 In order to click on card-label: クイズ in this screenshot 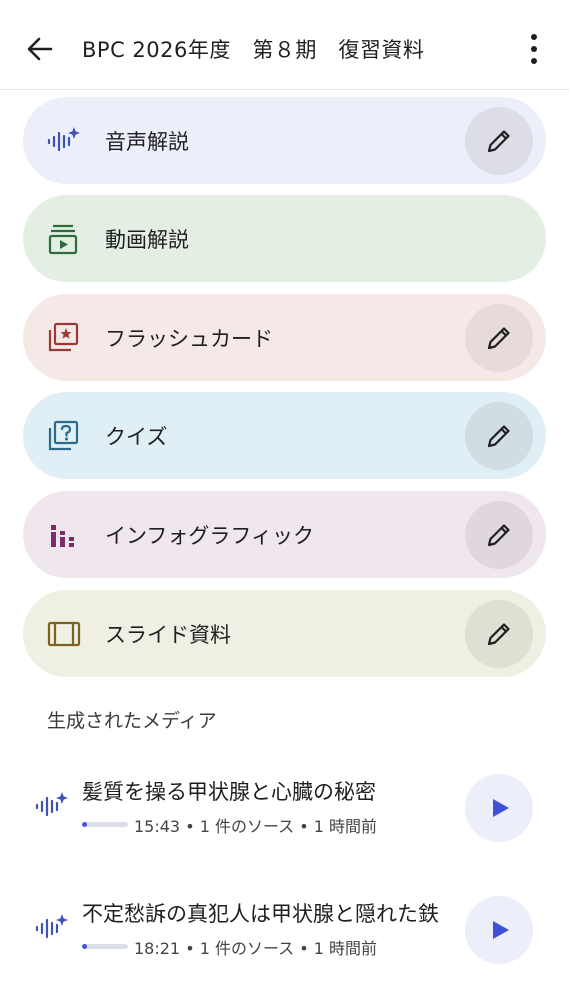, I will do `click(136, 437)`.